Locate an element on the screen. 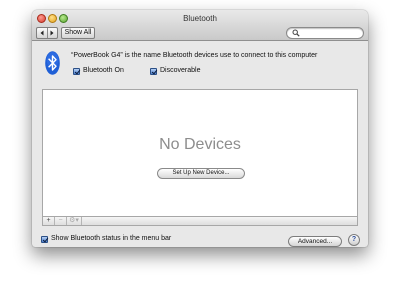 The image size is (400, 291). discoverable-label: Discoverable is located at coordinates (180, 70).